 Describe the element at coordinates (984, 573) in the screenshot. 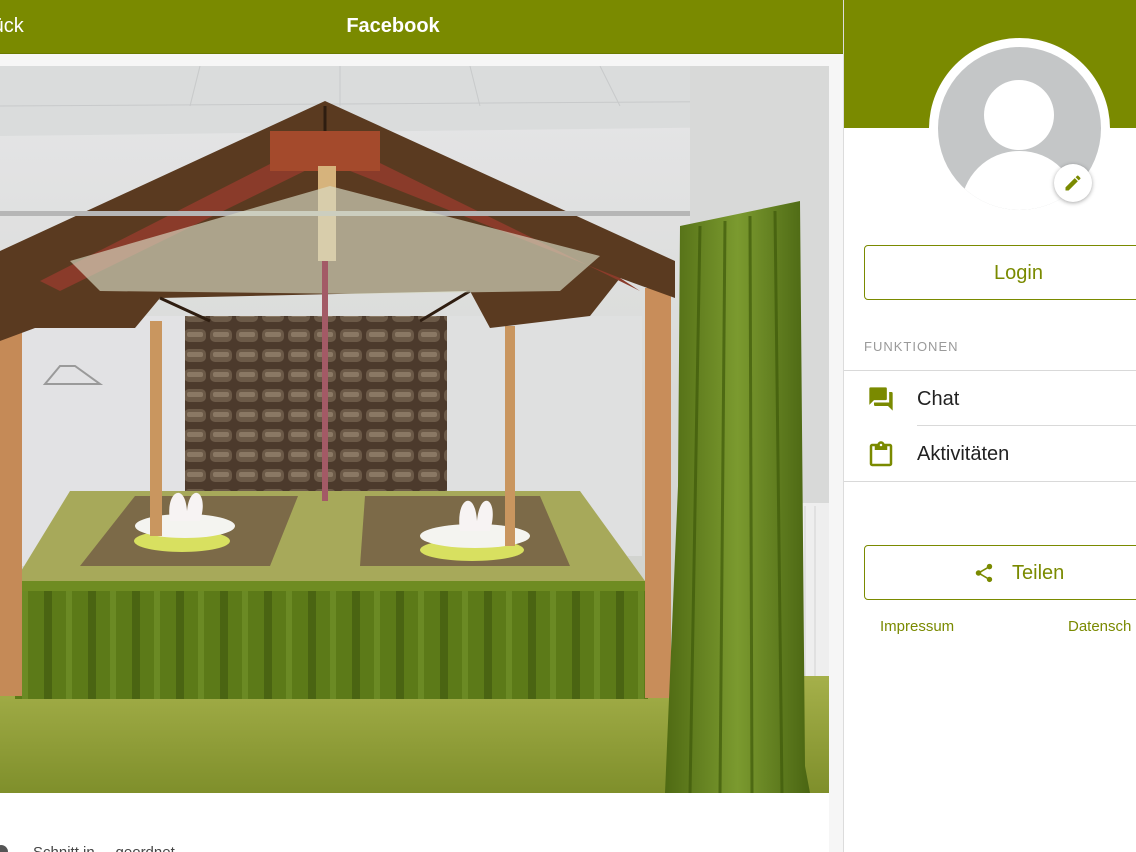

I see `share-icon` at that location.